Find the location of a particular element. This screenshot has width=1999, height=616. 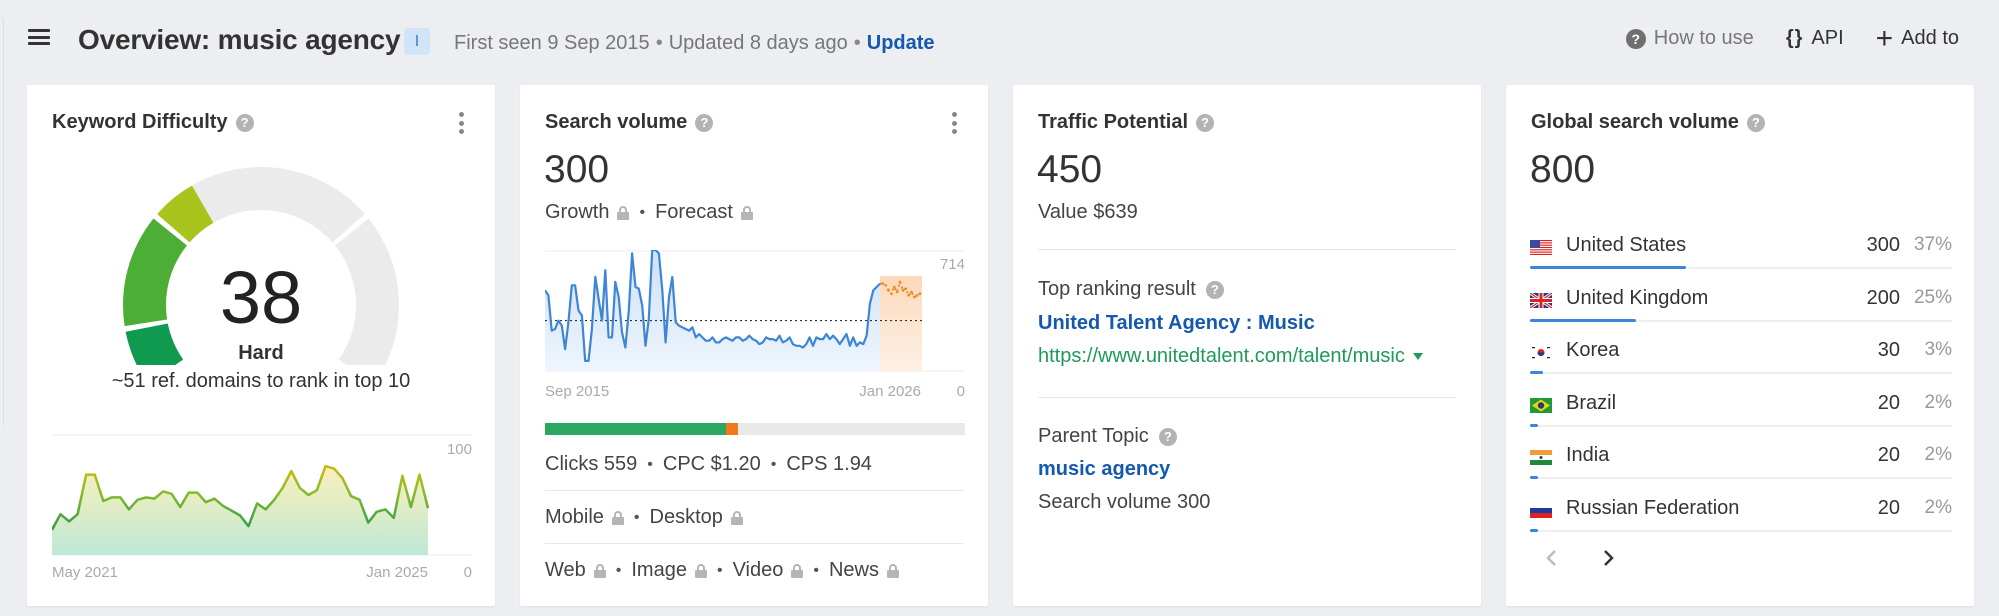

country-name: Brazil is located at coordinates (1591, 402).